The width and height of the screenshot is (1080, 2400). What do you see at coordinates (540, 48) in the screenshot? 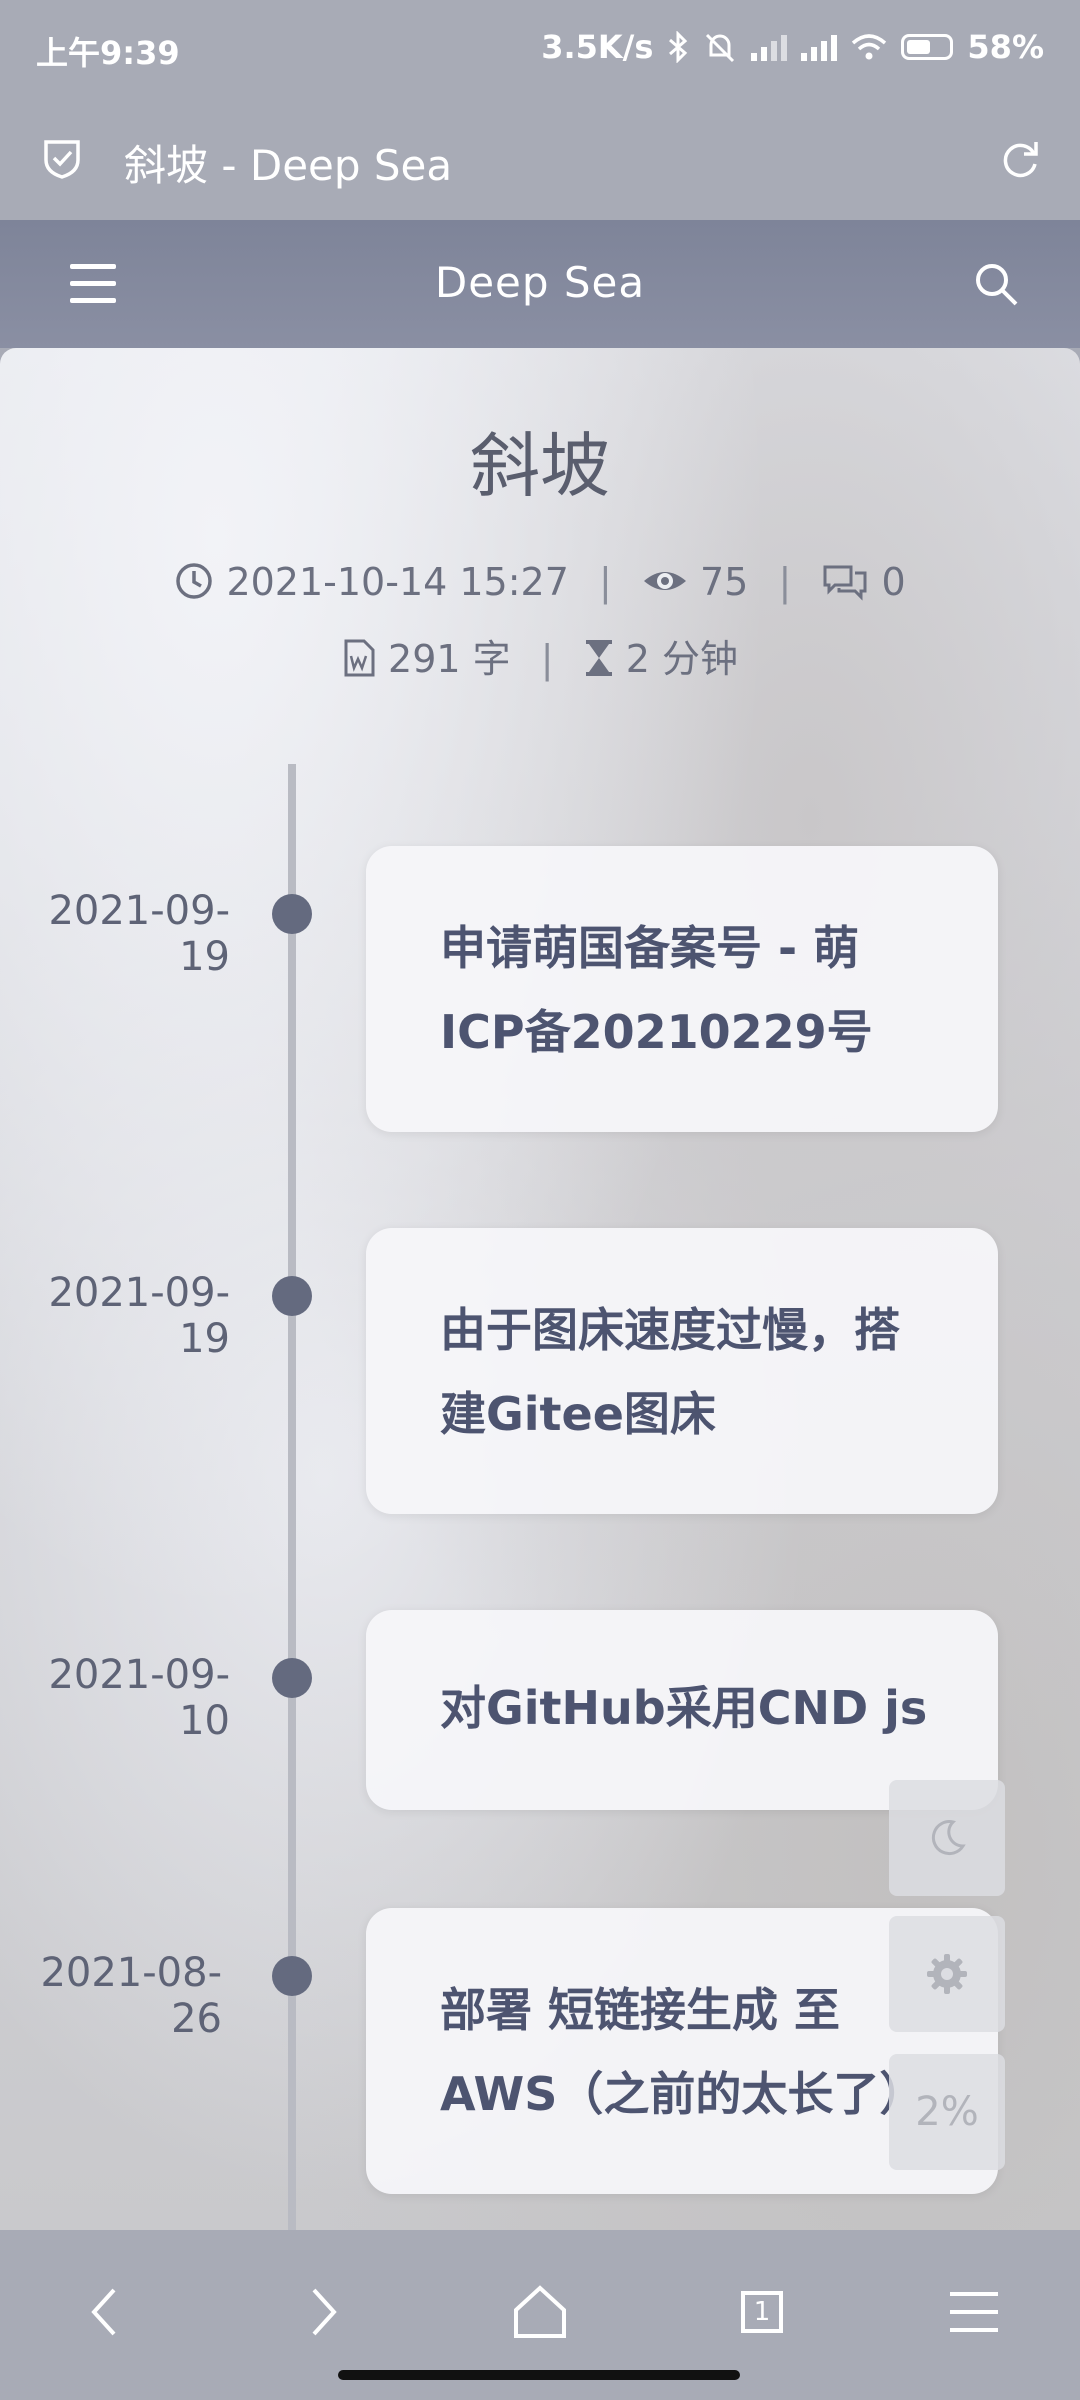
I see `status-bar: 上午9:39 3.5K/s 58%` at bounding box center [540, 48].